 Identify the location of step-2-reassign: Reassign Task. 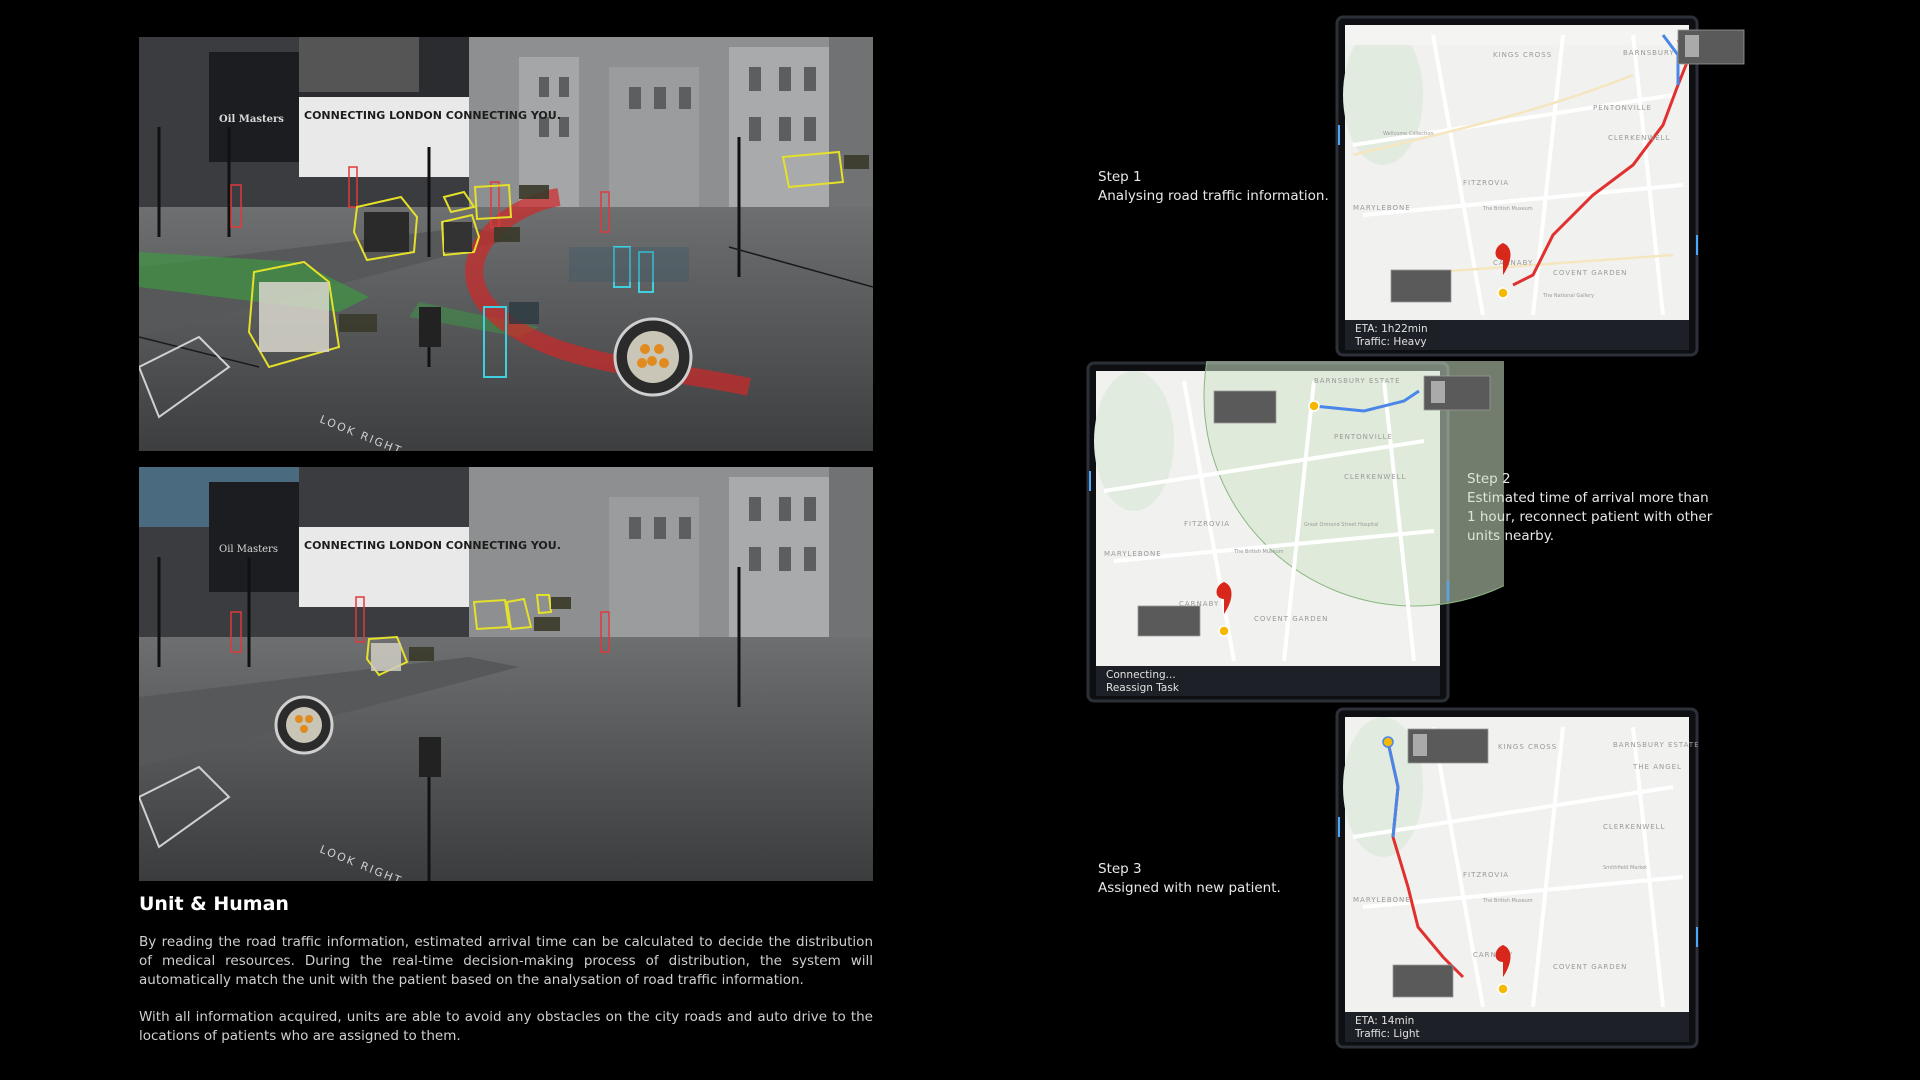
(1142, 688).